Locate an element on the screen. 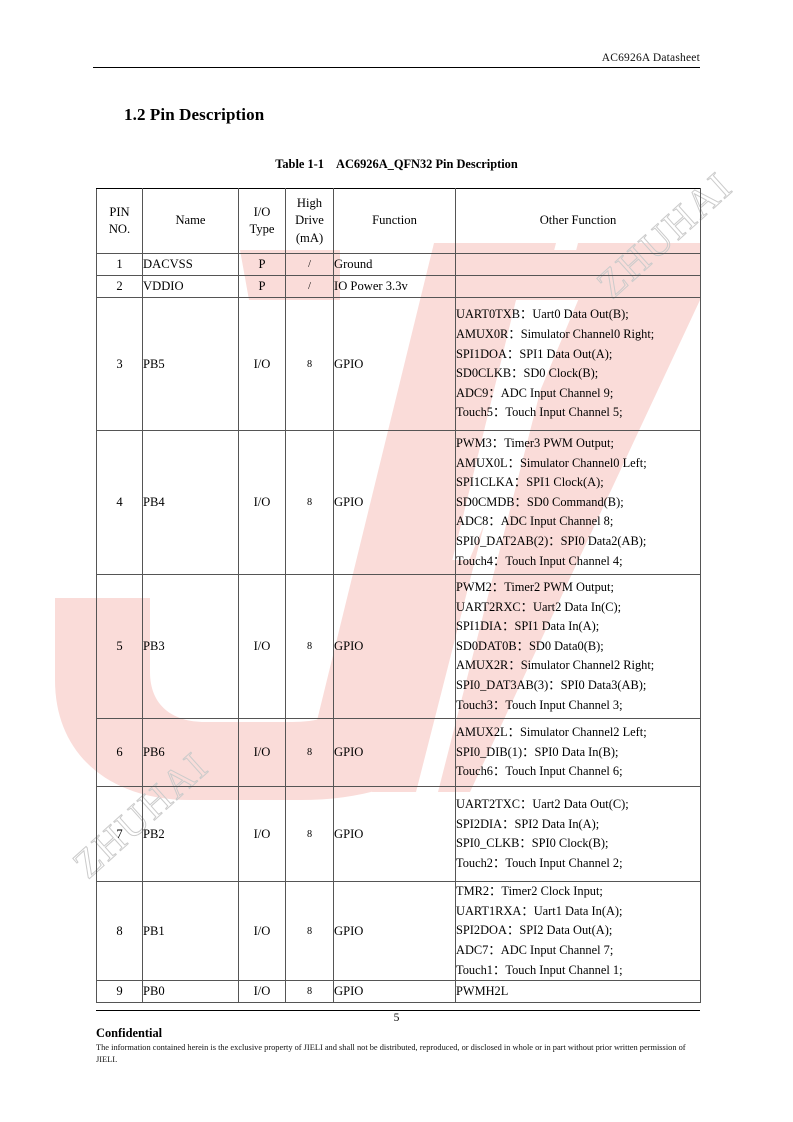 The width and height of the screenshot is (793, 1122). other-function-line: UART2RXC：Uart2 Data In(C); is located at coordinates (539, 606).